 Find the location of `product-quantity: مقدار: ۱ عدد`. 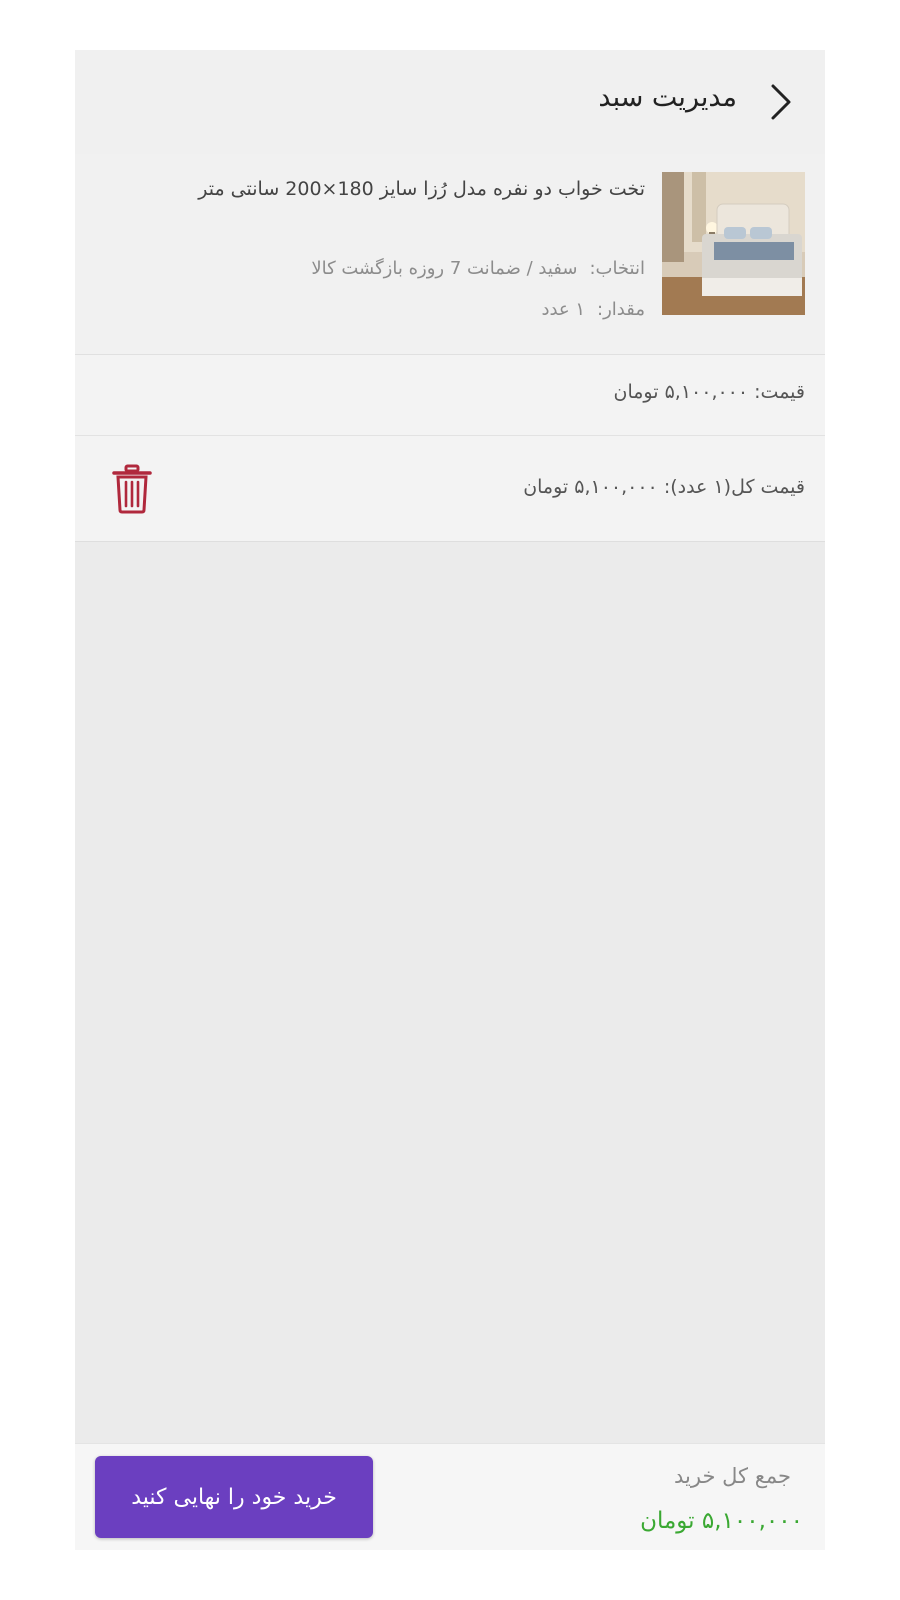

product-quantity: مقدار: ۱ عدد is located at coordinates (593, 309).